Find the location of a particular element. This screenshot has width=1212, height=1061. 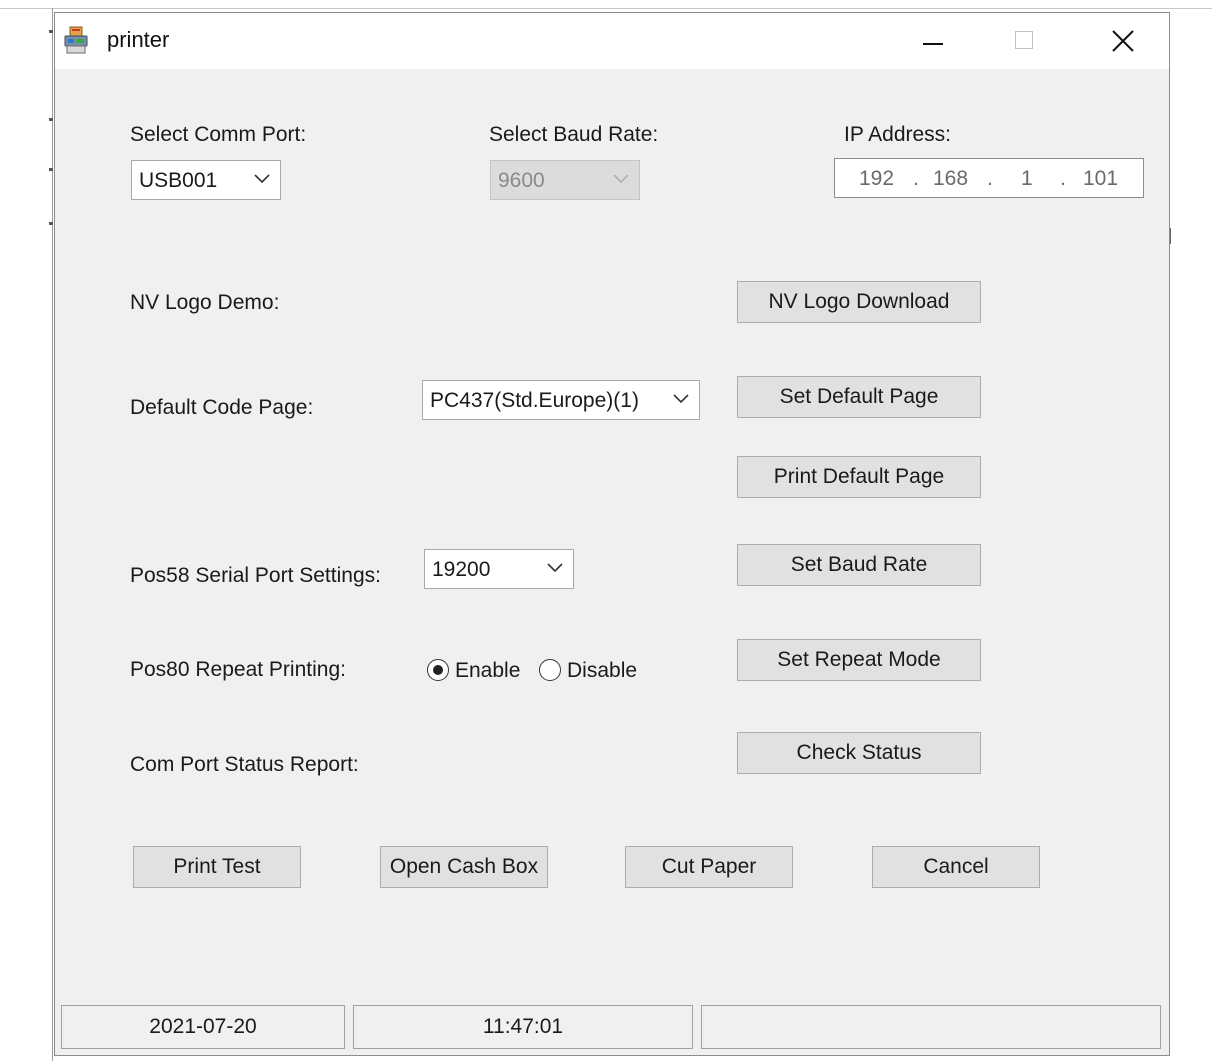

ip-address-label: IP Address: is located at coordinates (898, 134).